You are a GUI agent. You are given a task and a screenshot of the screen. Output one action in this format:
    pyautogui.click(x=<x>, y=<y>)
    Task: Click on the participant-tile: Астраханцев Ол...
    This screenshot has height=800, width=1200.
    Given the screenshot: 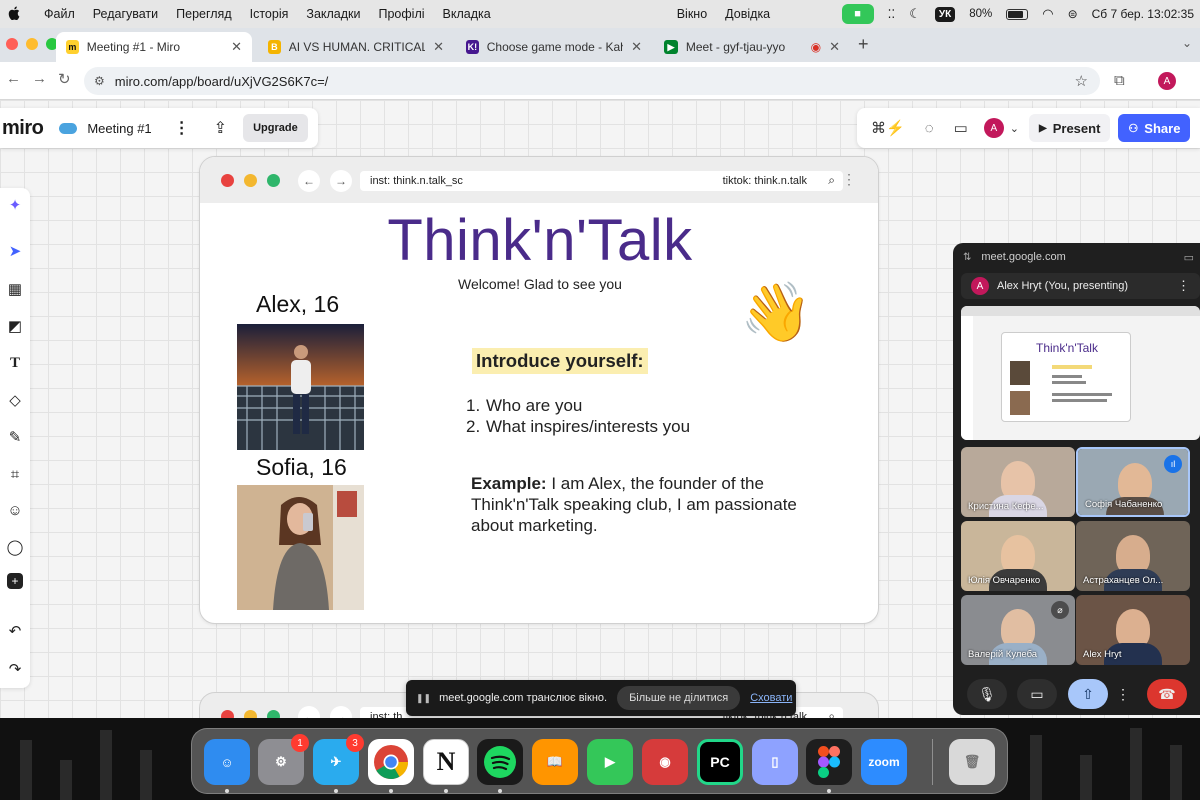 What is the action you would take?
    pyautogui.click(x=1133, y=556)
    